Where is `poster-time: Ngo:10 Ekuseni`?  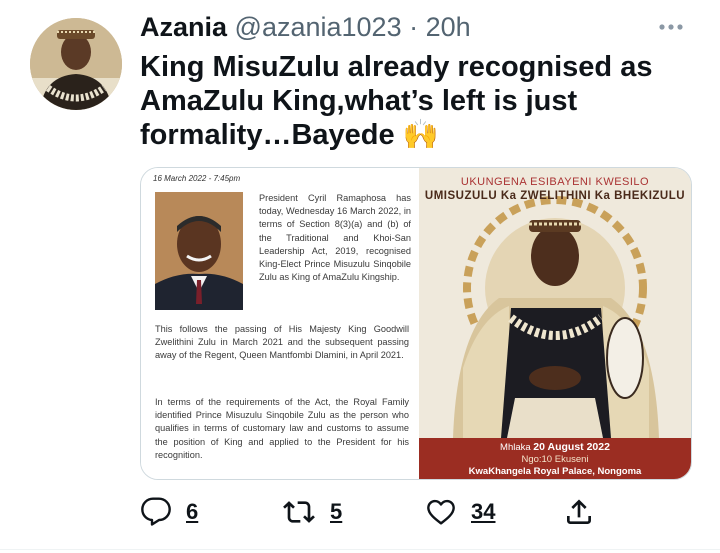
poster-time: Ngo:10 Ekuseni is located at coordinates (555, 459).